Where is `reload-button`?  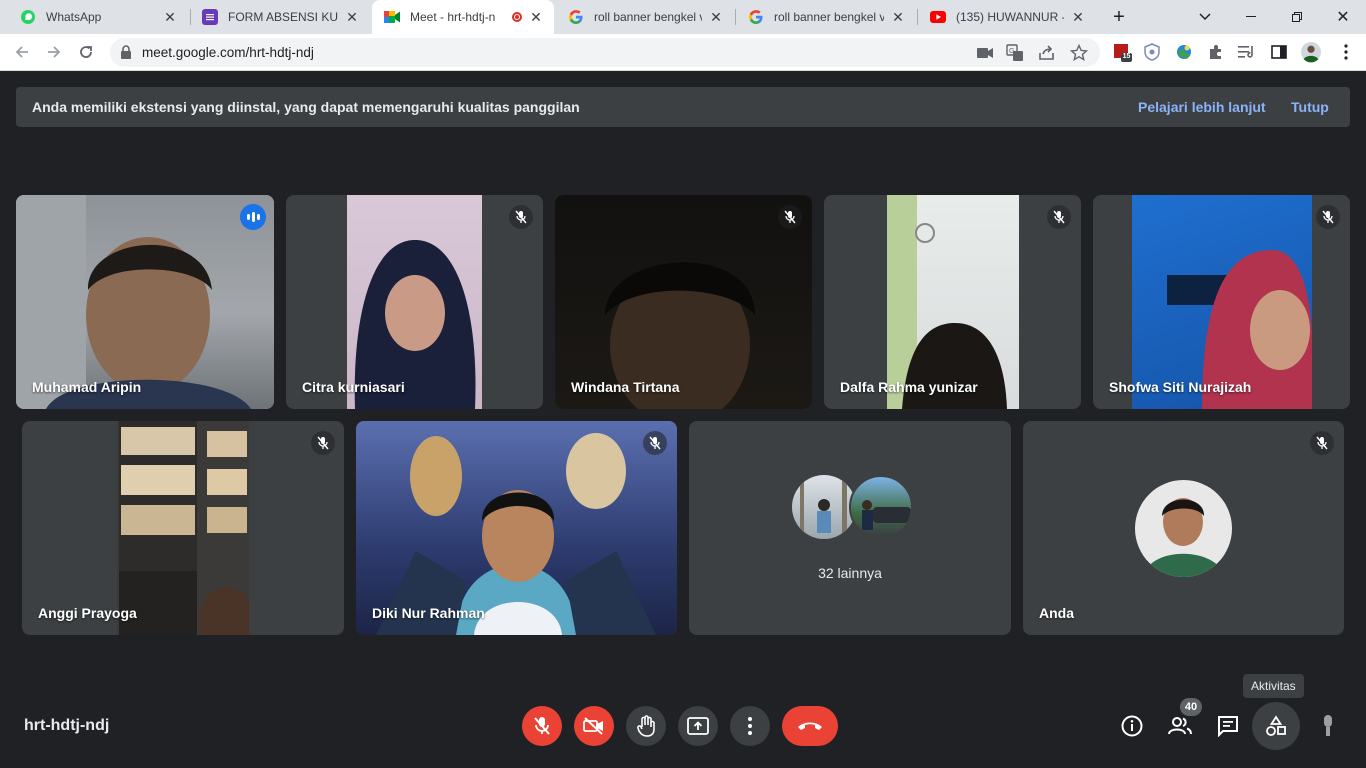
reload-button is located at coordinates (86, 52).